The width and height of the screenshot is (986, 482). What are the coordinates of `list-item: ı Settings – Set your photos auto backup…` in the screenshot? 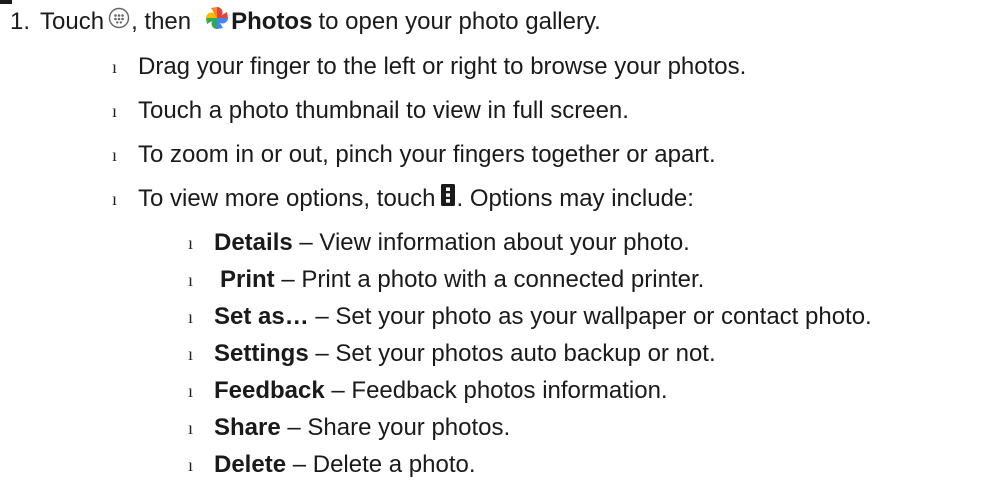 It's located at (452, 354).